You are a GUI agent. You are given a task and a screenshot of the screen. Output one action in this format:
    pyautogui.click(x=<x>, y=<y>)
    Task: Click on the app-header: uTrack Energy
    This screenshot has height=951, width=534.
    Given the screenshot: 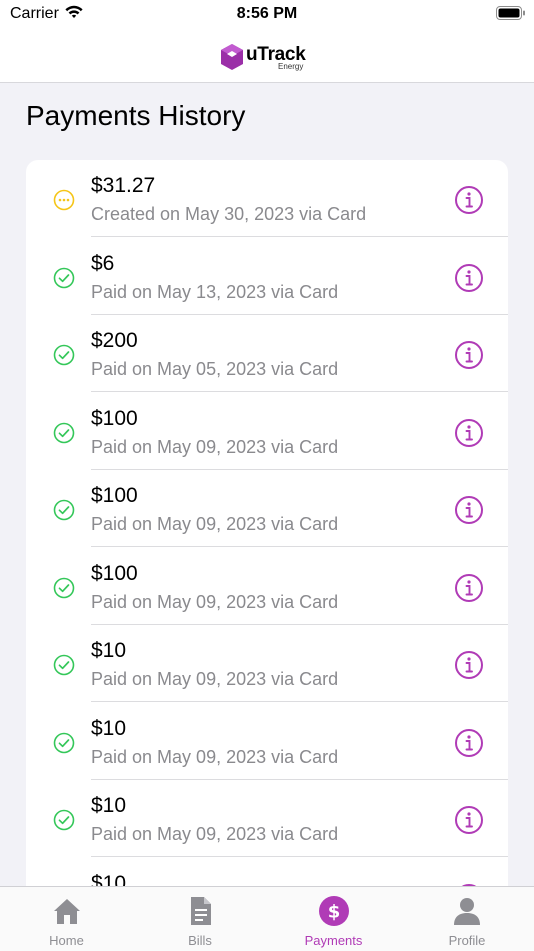 What is the action you would take?
    pyautogui.click(x=267, y=56)
    